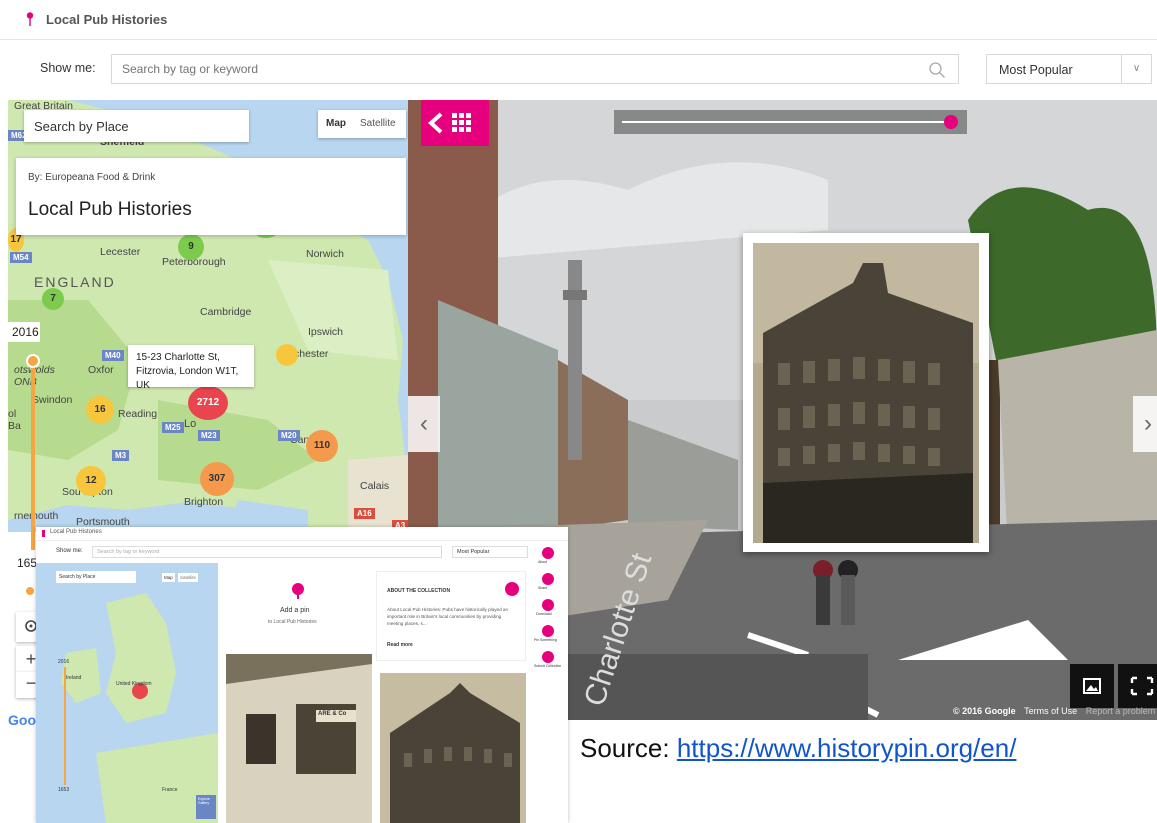 Image resolution: width=1157 pixels, height=823 pixels. I want to click on year-start-label: 2016, so click(24, 332).